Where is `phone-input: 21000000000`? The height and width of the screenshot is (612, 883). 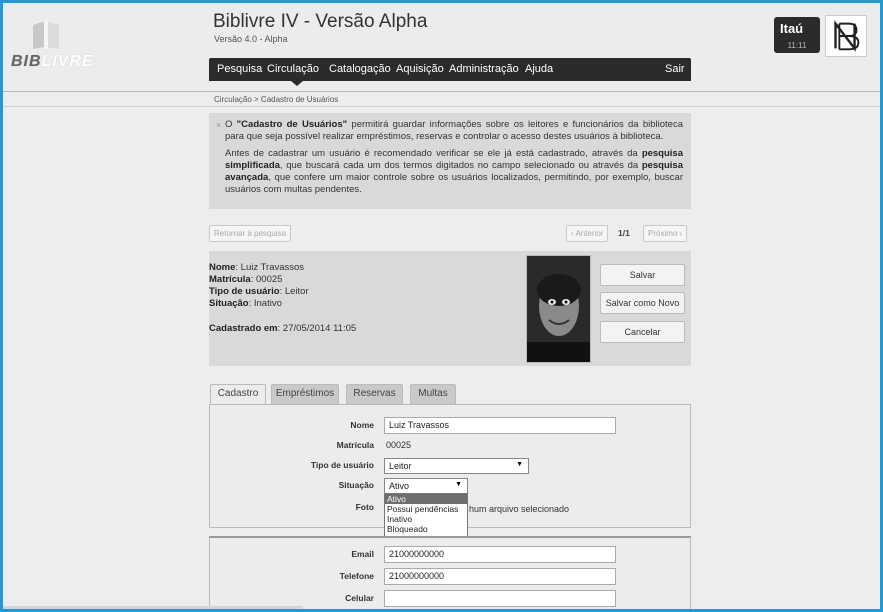
phone-input: 21000000000 is located at coordinates (500, 576).